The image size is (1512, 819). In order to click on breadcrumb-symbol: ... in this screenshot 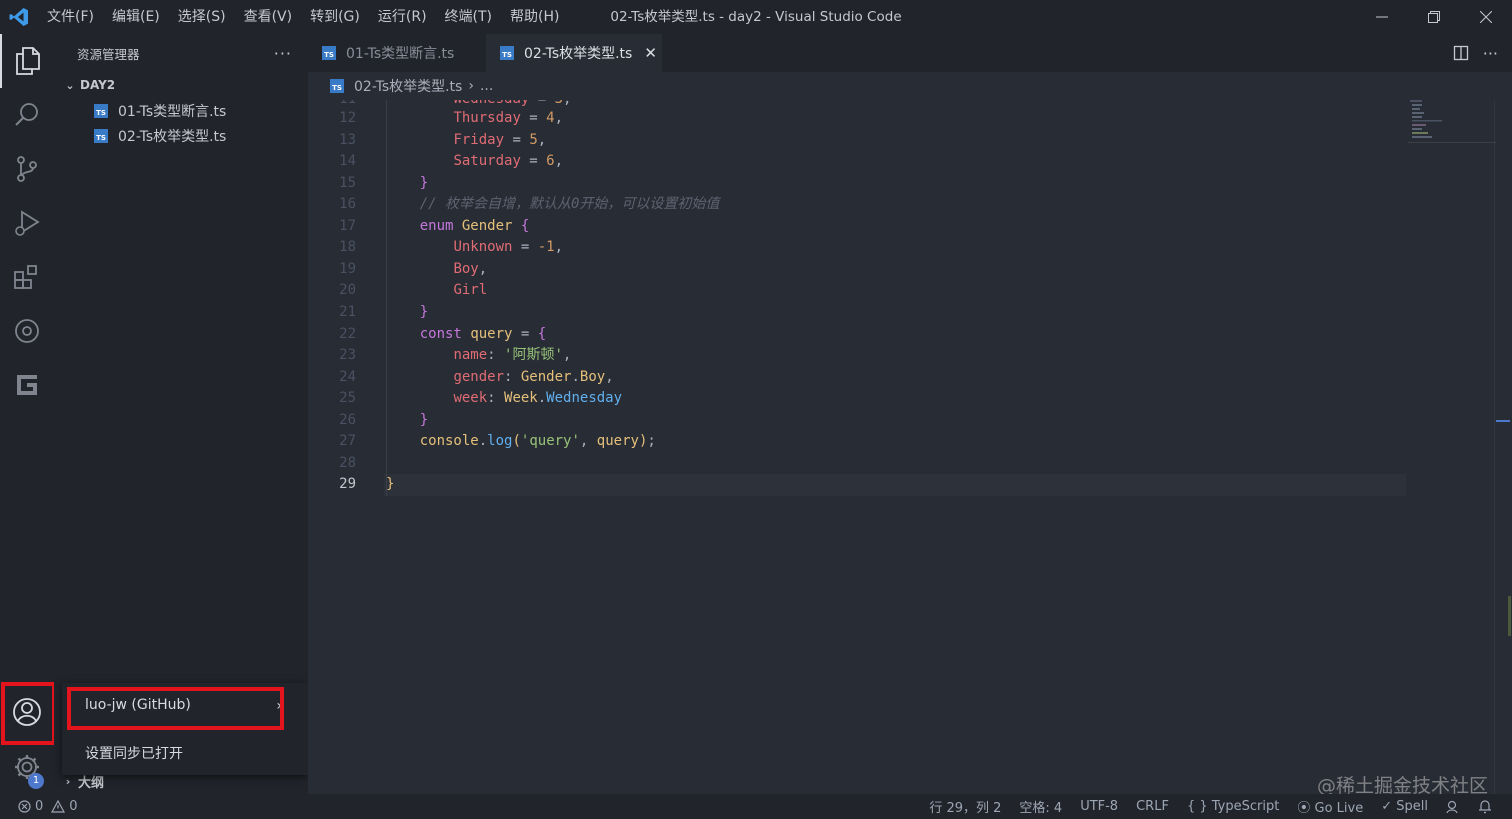, I will do `click(486, 86)`.